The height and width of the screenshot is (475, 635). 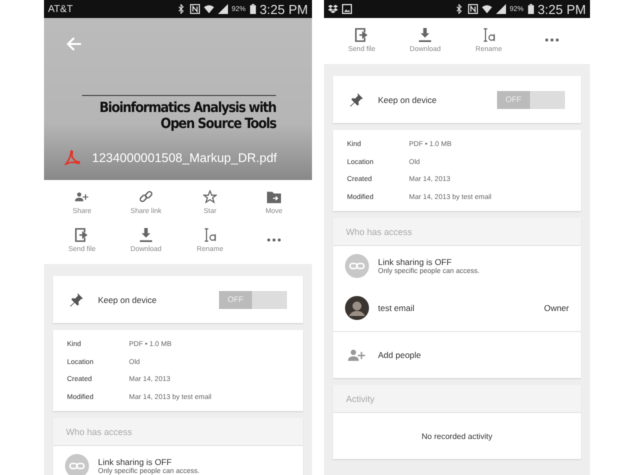 I want to click on star-icon, so click(x=210, y=197).